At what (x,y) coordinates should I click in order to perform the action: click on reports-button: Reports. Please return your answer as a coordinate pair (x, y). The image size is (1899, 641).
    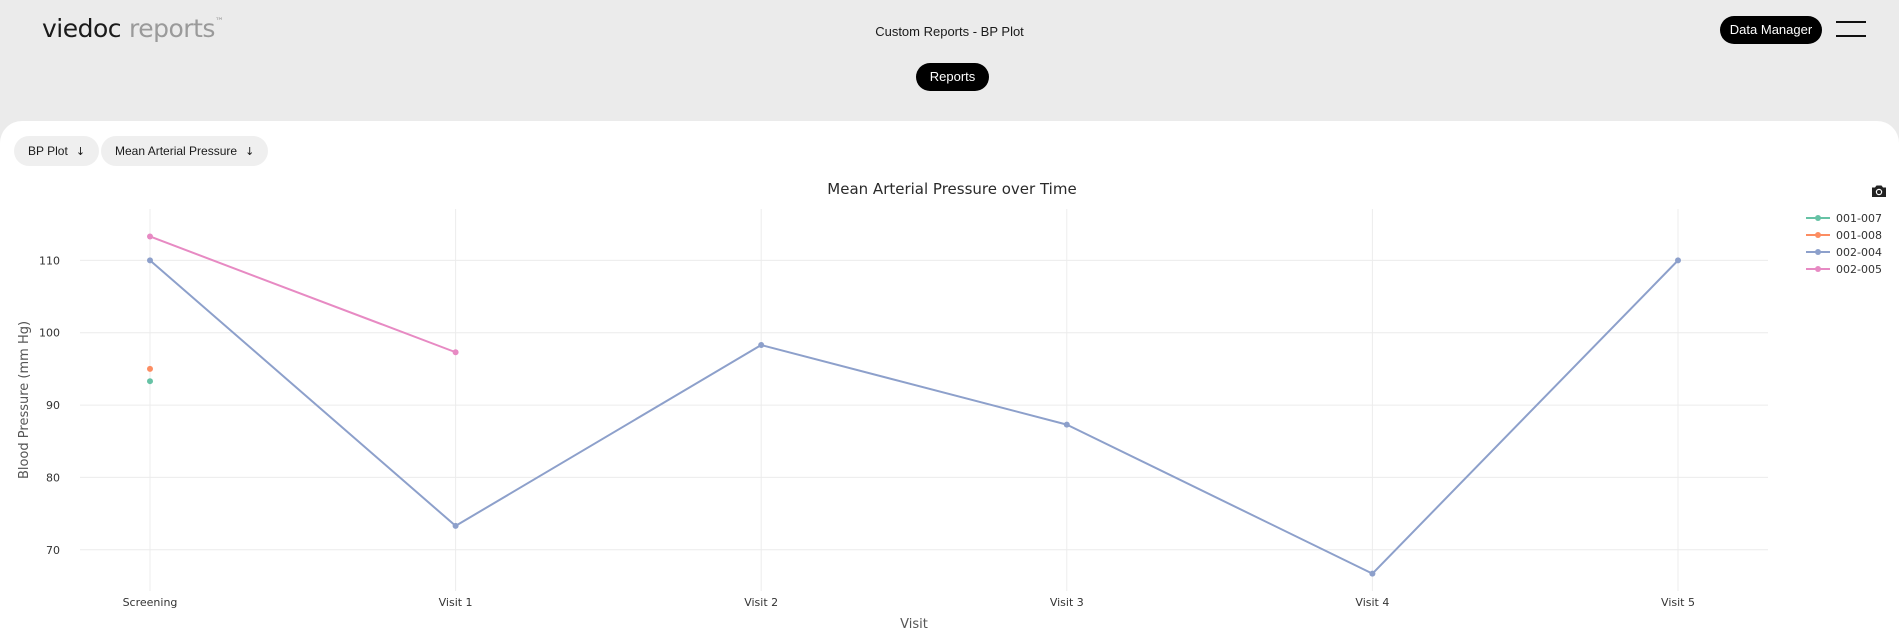
    Looking at the image, I should click on (952, 77).